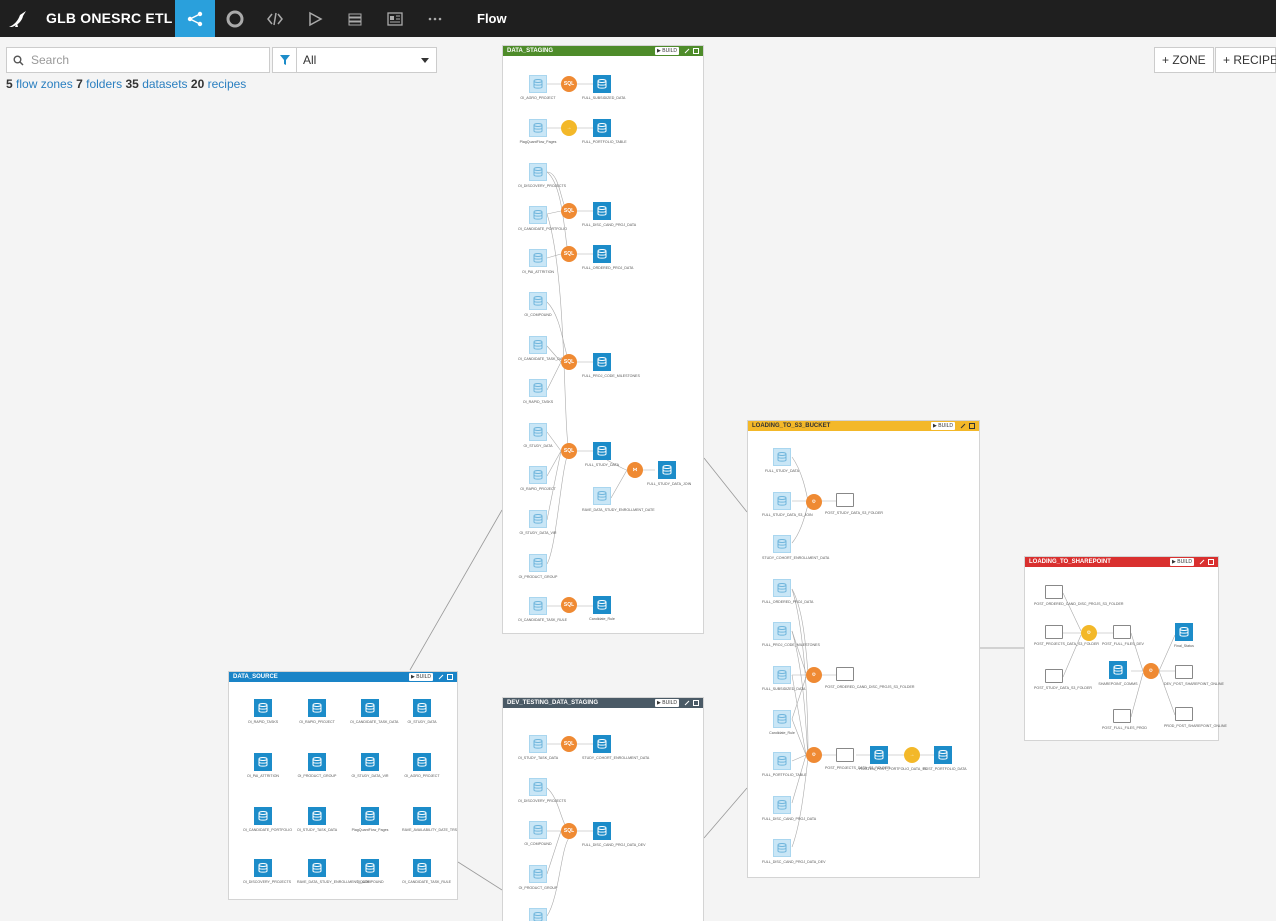  Describe the element at coordinates (635, 470) in the screenshot. I see `join-recipe-node: ⋈` at that location.